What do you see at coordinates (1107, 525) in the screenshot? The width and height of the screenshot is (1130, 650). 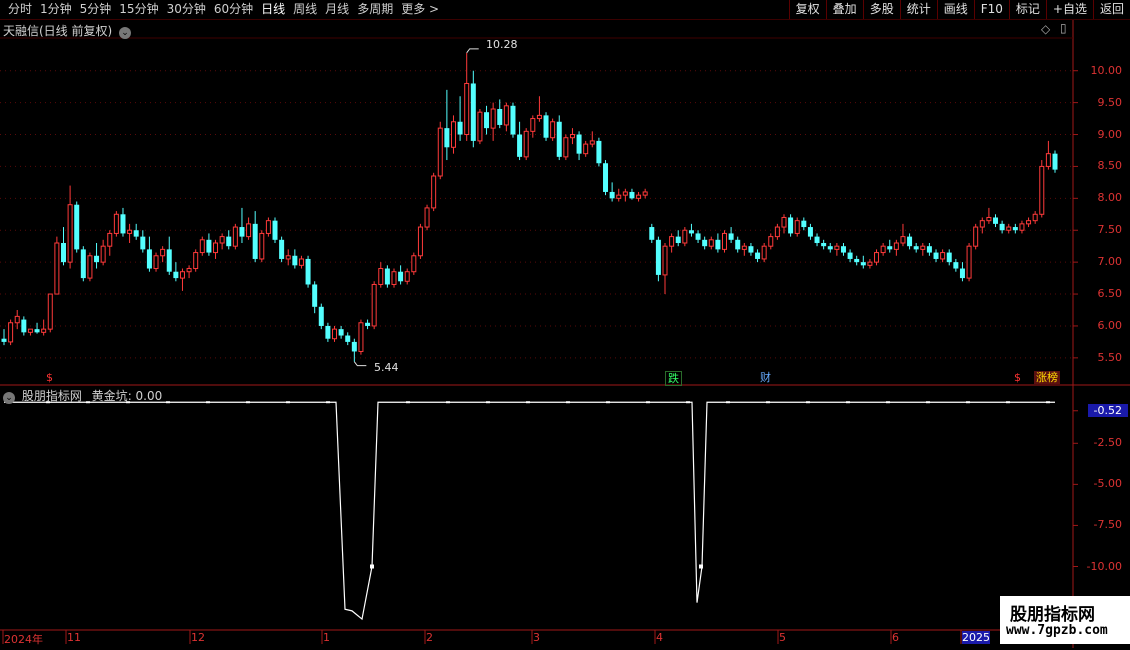 I see `indicator-axis-label: -7.50` at bounding box center [1107, 525].